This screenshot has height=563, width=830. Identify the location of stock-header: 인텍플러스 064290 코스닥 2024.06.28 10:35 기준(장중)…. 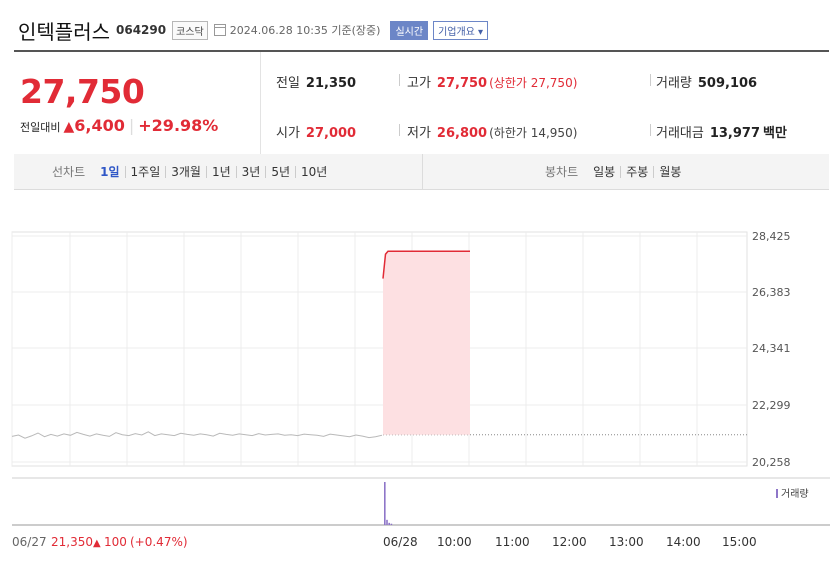
(253, 30).